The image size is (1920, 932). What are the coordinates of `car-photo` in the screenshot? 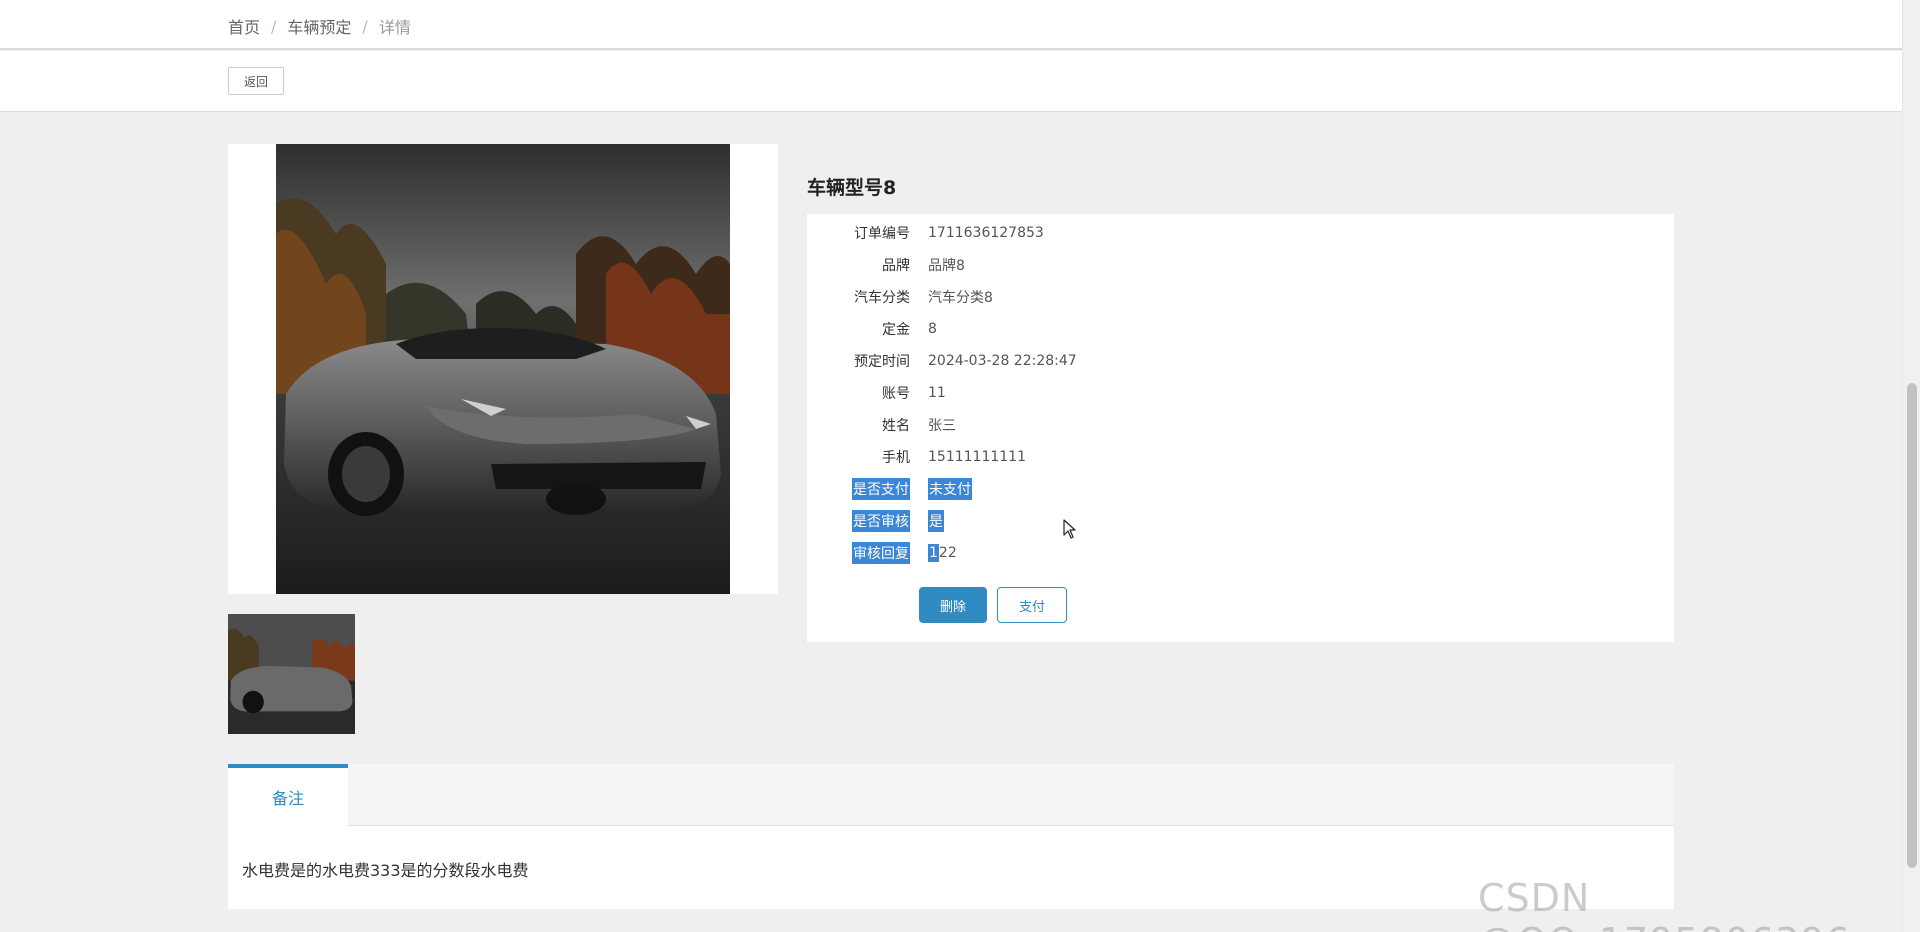 It's located at (503, 369).